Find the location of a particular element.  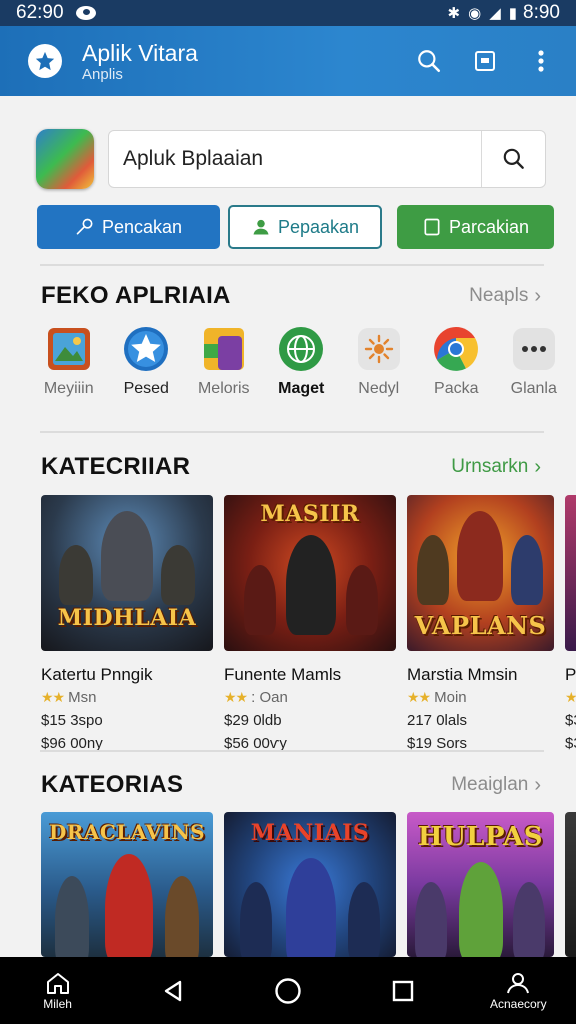

categories2-header: KATEORIAS Meaiglan › is located at coordinates (291, 785).